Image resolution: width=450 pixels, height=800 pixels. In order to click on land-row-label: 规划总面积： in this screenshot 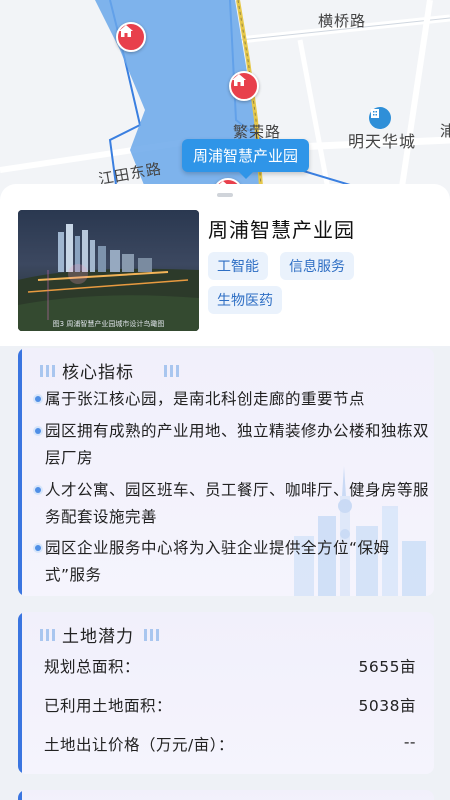, I will do `click(92, 667)`.